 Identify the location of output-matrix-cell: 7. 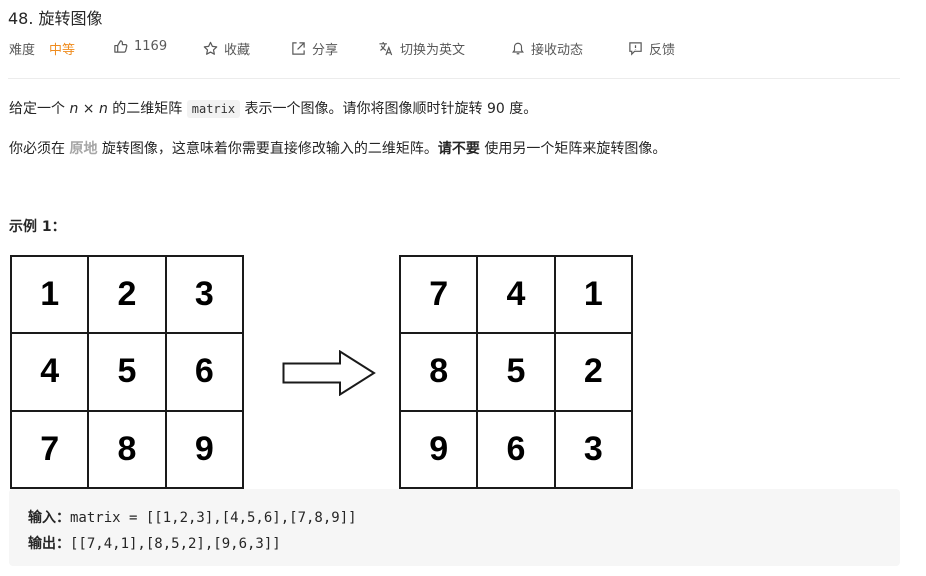
(439, 295).